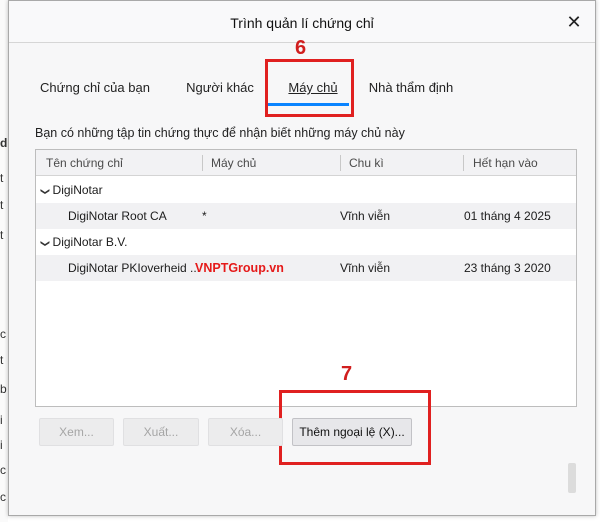 Image resolution: width=600 pixels, height=522 pixels. What do you see at coordinates (90, 242) in the screenshot?
I see `group-name: DigiNotar B.V.` at bounding box center [90, 242].